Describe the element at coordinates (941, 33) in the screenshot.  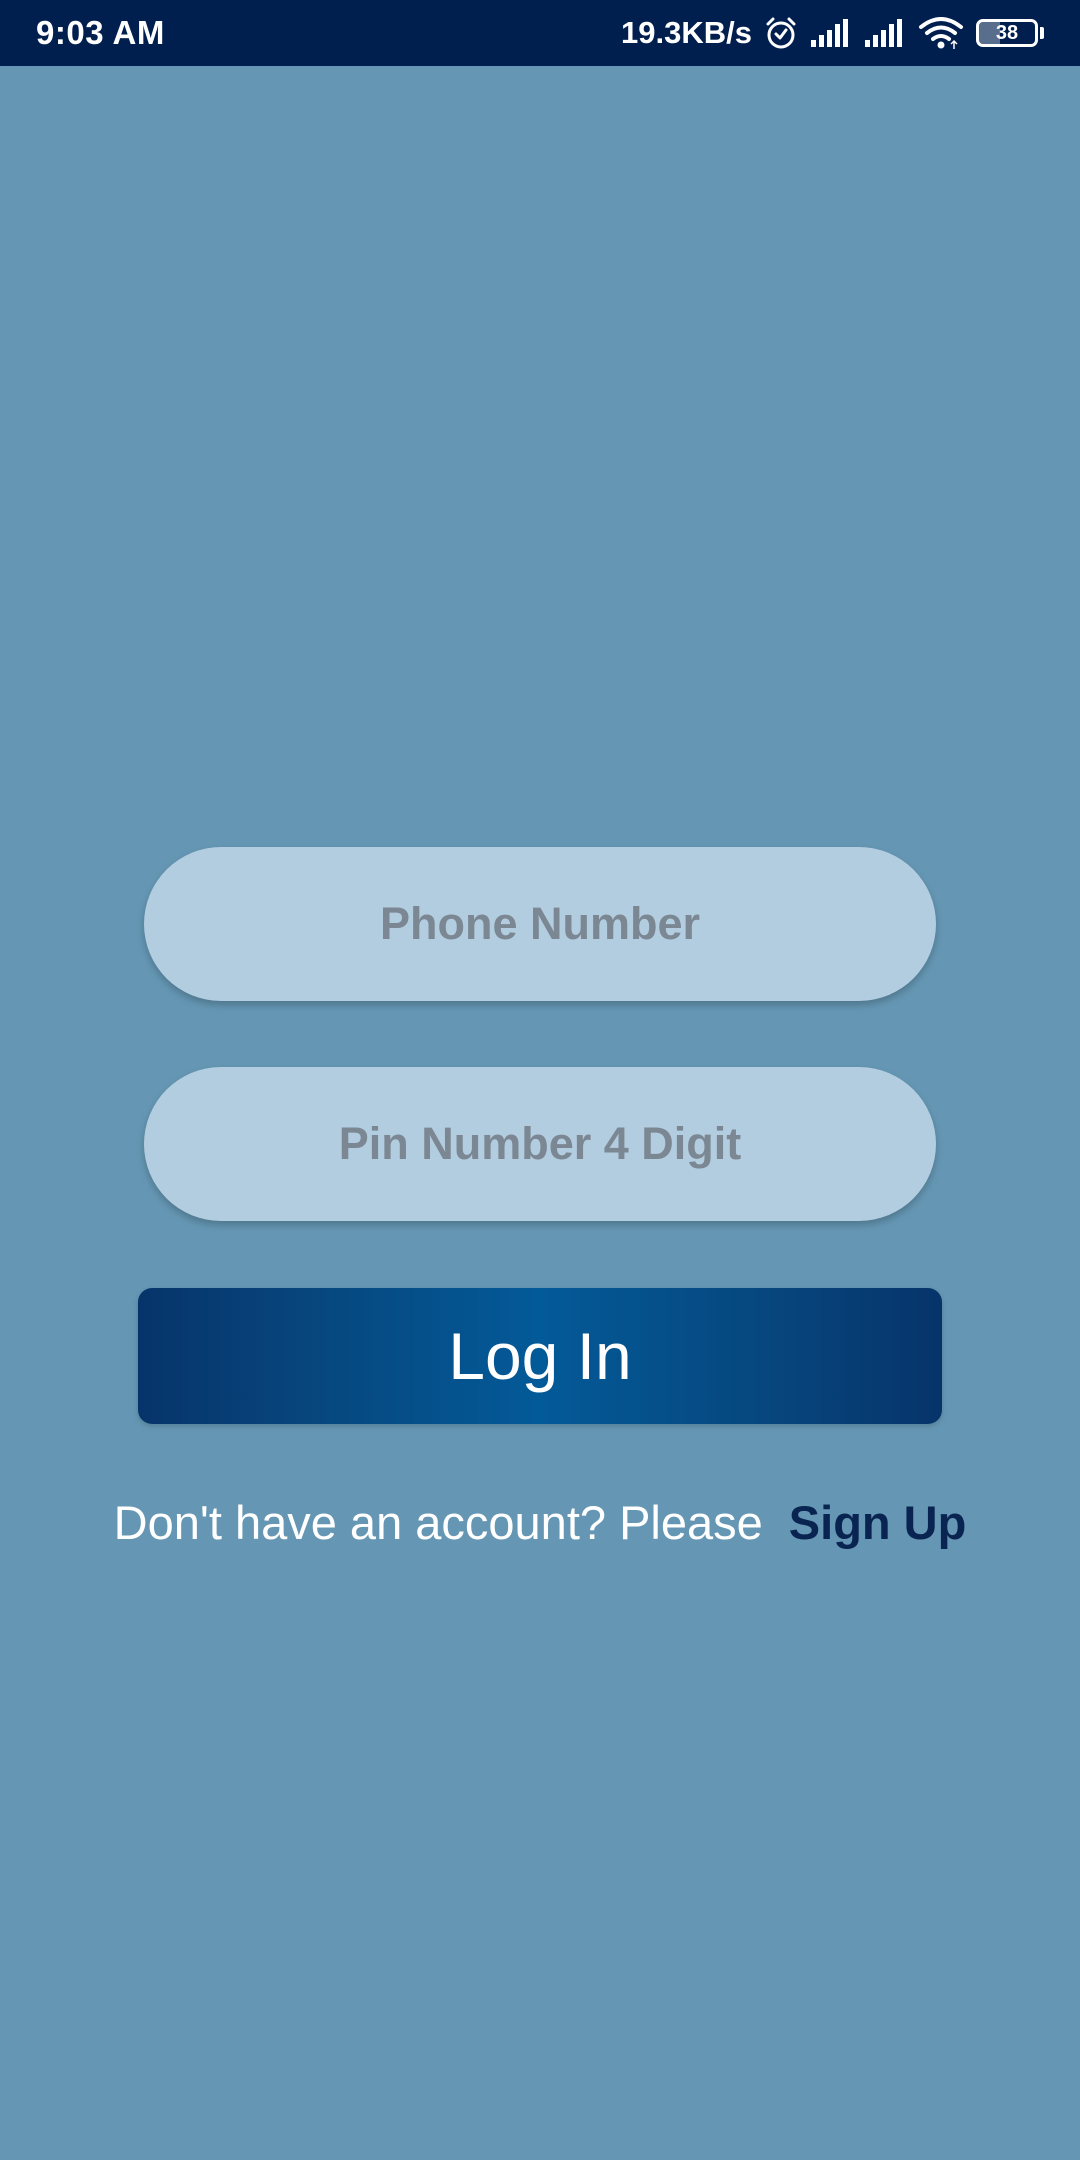
I see `wifi-icon` at that location.